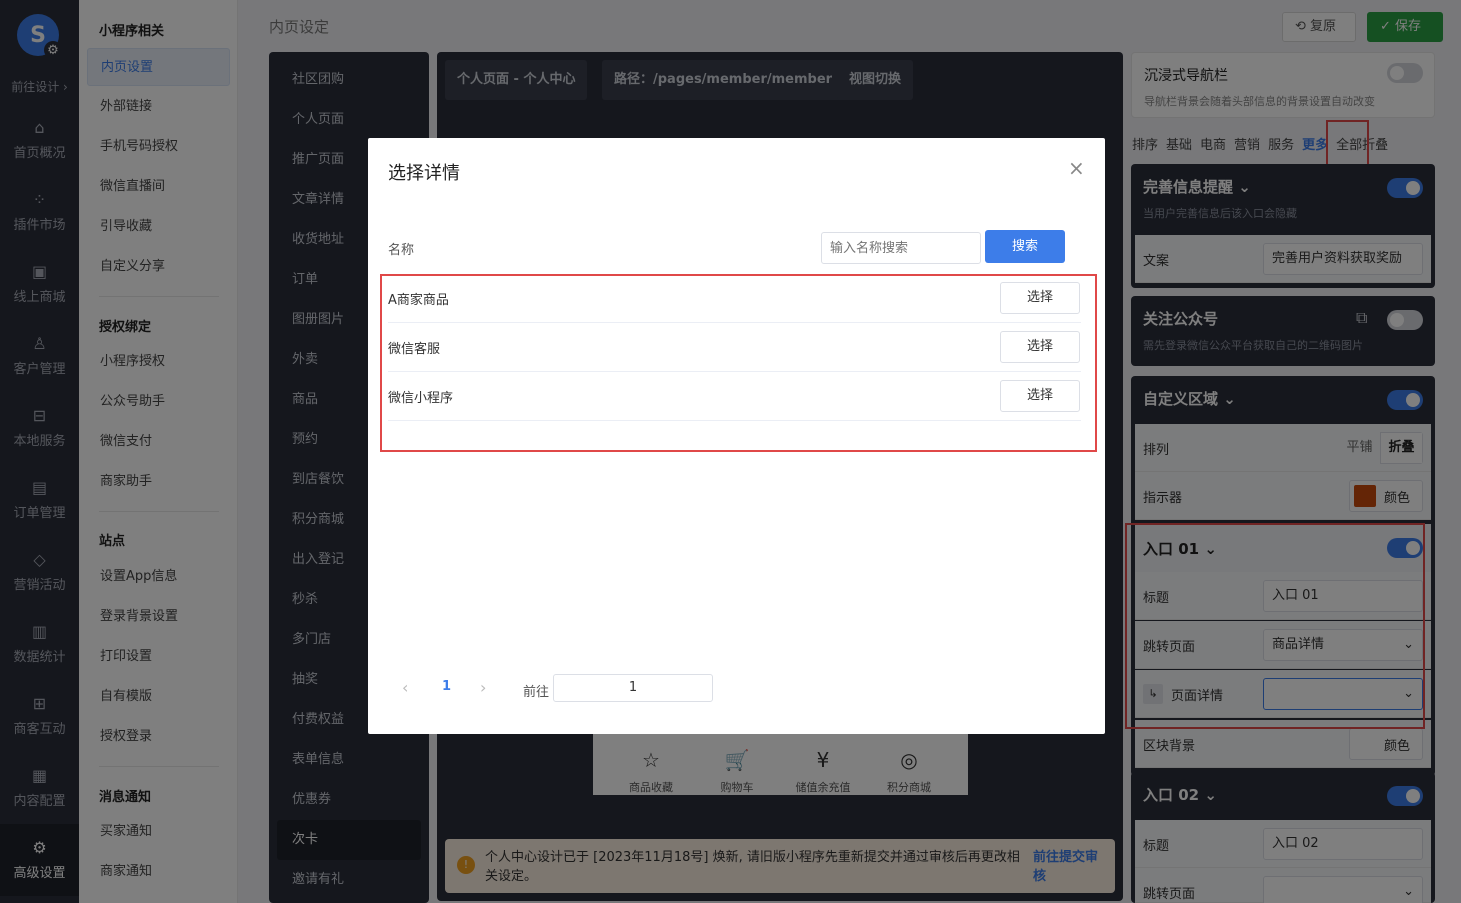 The width and height of the screenshot is (1461, 903). Describe the element at coordinates (536, 692) in the screenshot. I see `goto-label: 前往` at that location.